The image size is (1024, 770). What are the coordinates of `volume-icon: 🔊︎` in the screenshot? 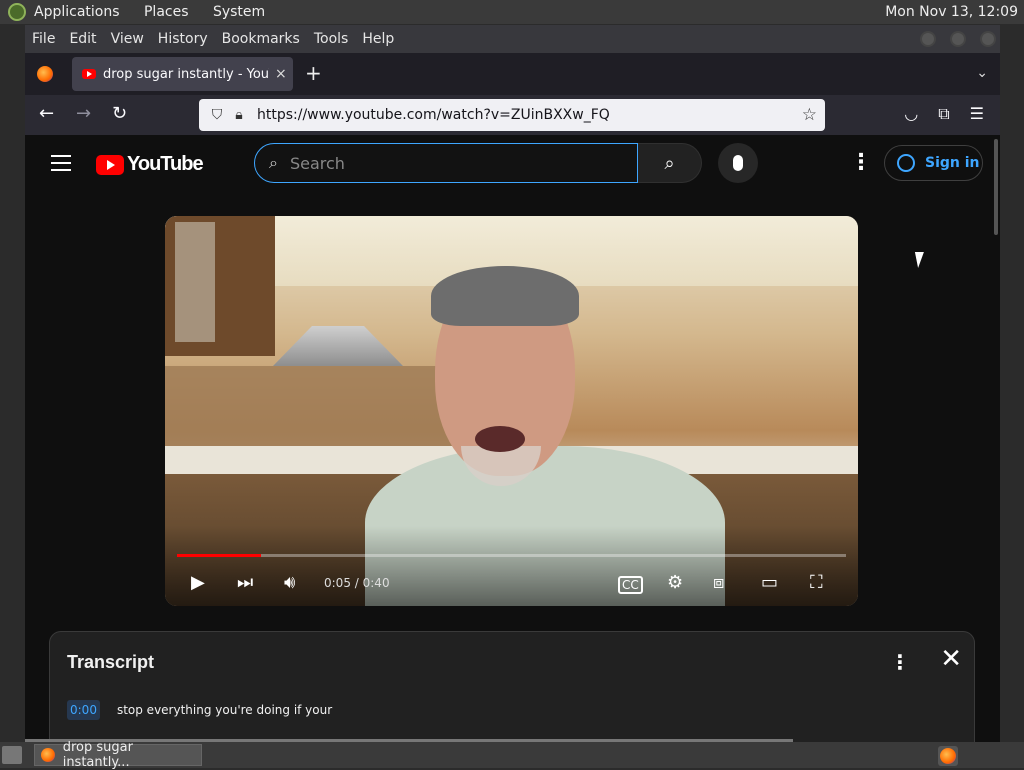 It's located at (289, 583).